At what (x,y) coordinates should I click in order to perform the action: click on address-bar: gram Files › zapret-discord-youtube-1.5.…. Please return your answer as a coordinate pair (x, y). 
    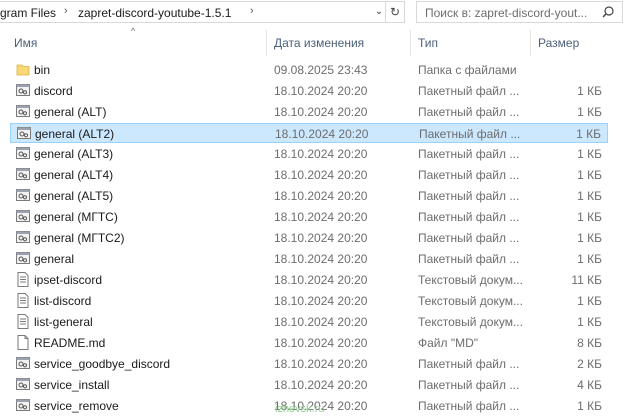
    Looking at the image, I should click on (202, 12).